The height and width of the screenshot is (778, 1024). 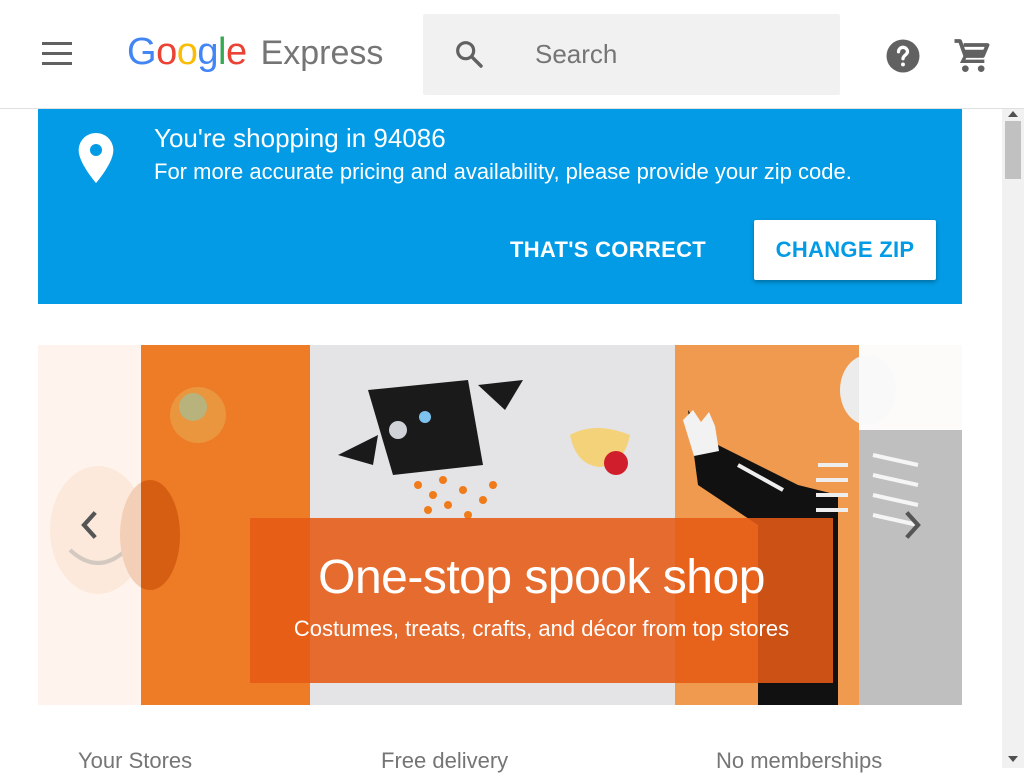 What do you see at coordinates (322, 53) in the screenshot?
I see `logo-product-name: Express` at bounding box center [322, 53].